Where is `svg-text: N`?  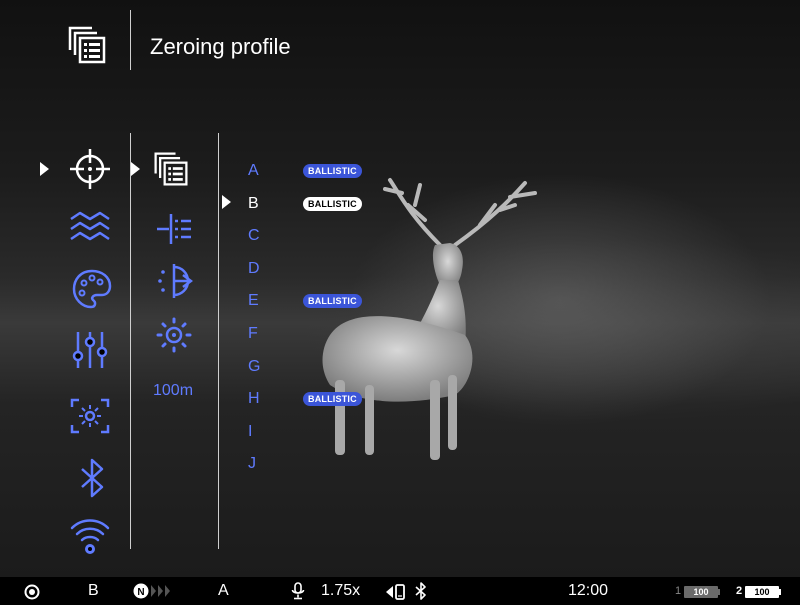
svg-text: N is located at coordinates (140, 592).